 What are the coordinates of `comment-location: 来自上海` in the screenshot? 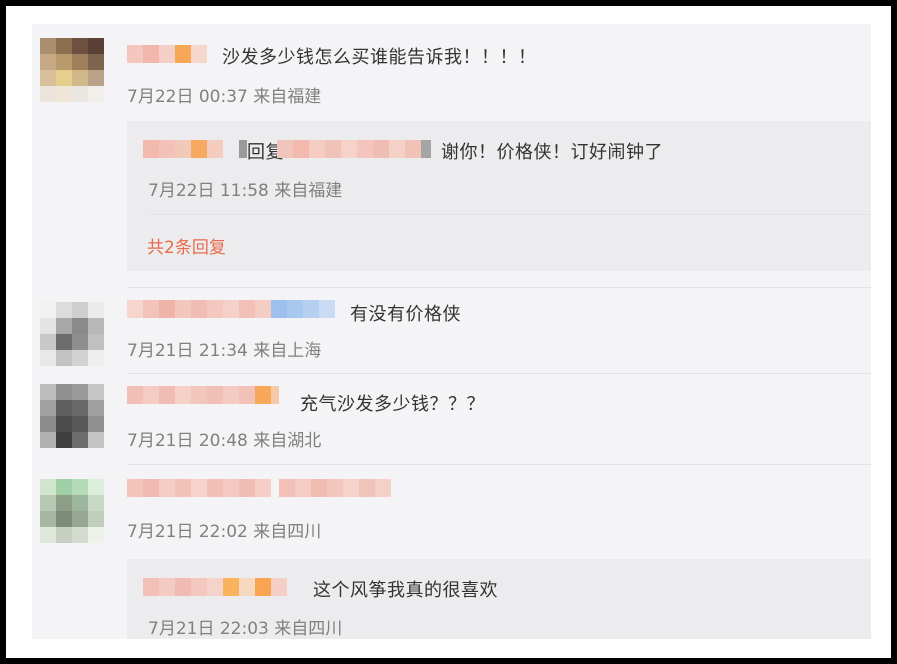 It's located at (287, 351).